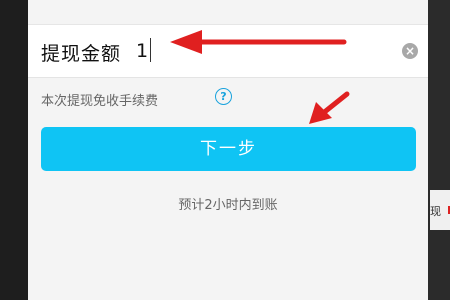 The width and height of the screenshot is (450, 300). I want to click on arrival-time-note: 预计2小时内到账, so click(228, 205).